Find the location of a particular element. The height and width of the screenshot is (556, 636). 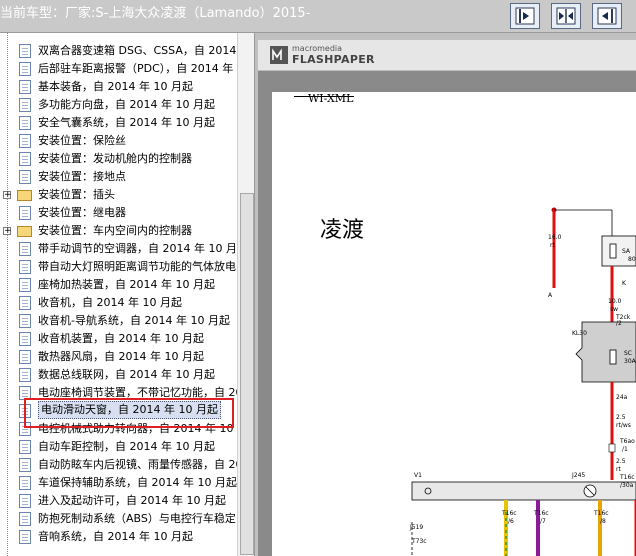

current-vehicle-title: 当前车型：厂家:S-上海大众凌渡（Lamando）2015- is located at coordinates (155, 13).